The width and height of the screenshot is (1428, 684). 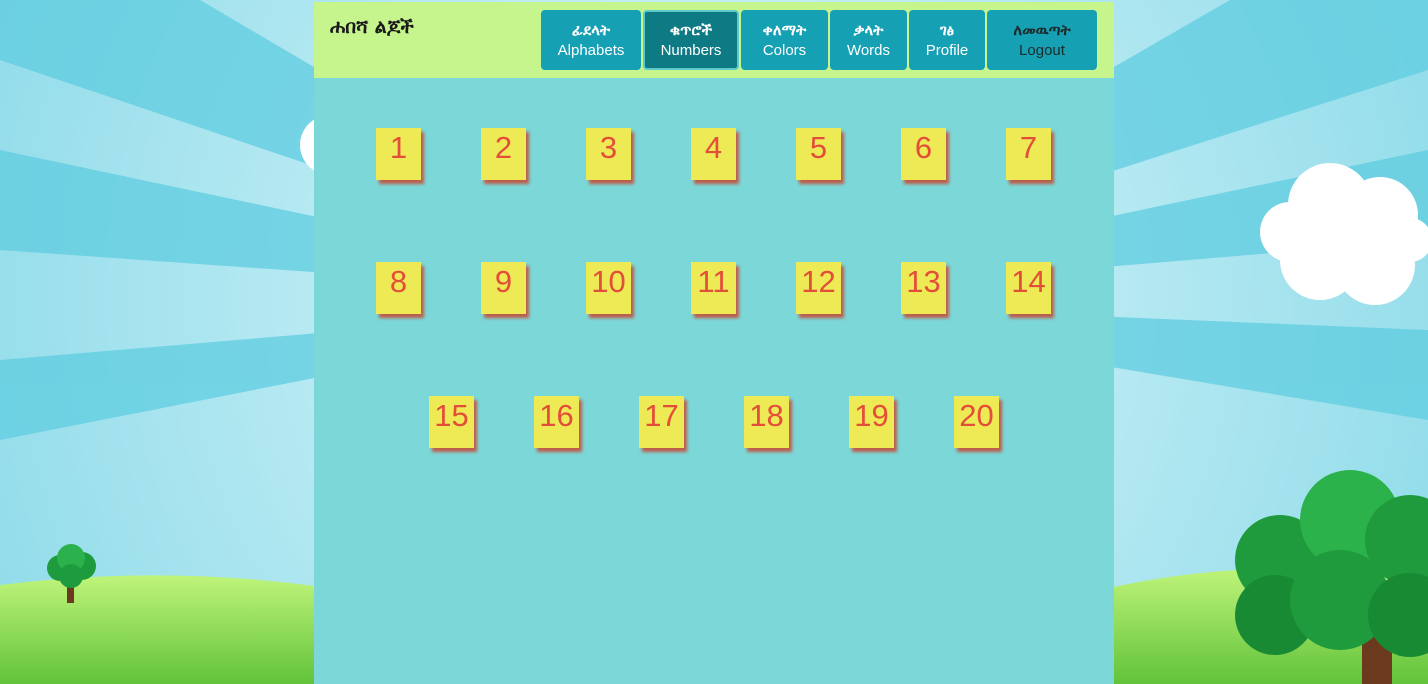 What do you see at coordinates (947, 40) in the screenshot?
I see `nav-profile-button: ገፅ Profile` at bounding box center [947, 40].